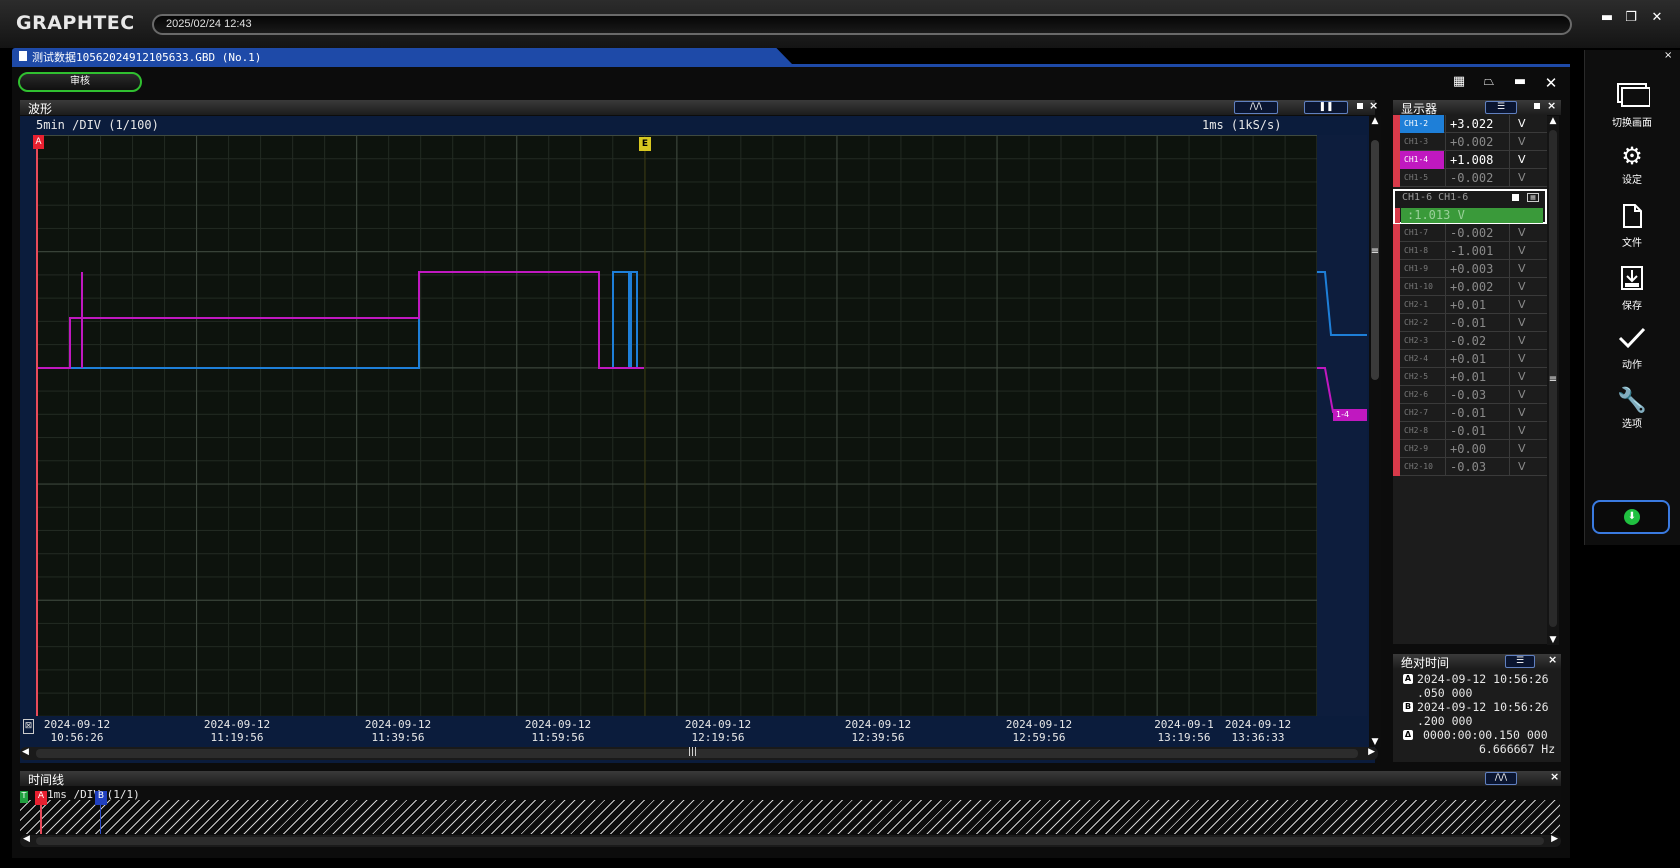  What do you see at coordinates (1375, 251) in the screenshot?
I see `vscroll-grip-icon: ≡` at bounding box center [1375, 251].